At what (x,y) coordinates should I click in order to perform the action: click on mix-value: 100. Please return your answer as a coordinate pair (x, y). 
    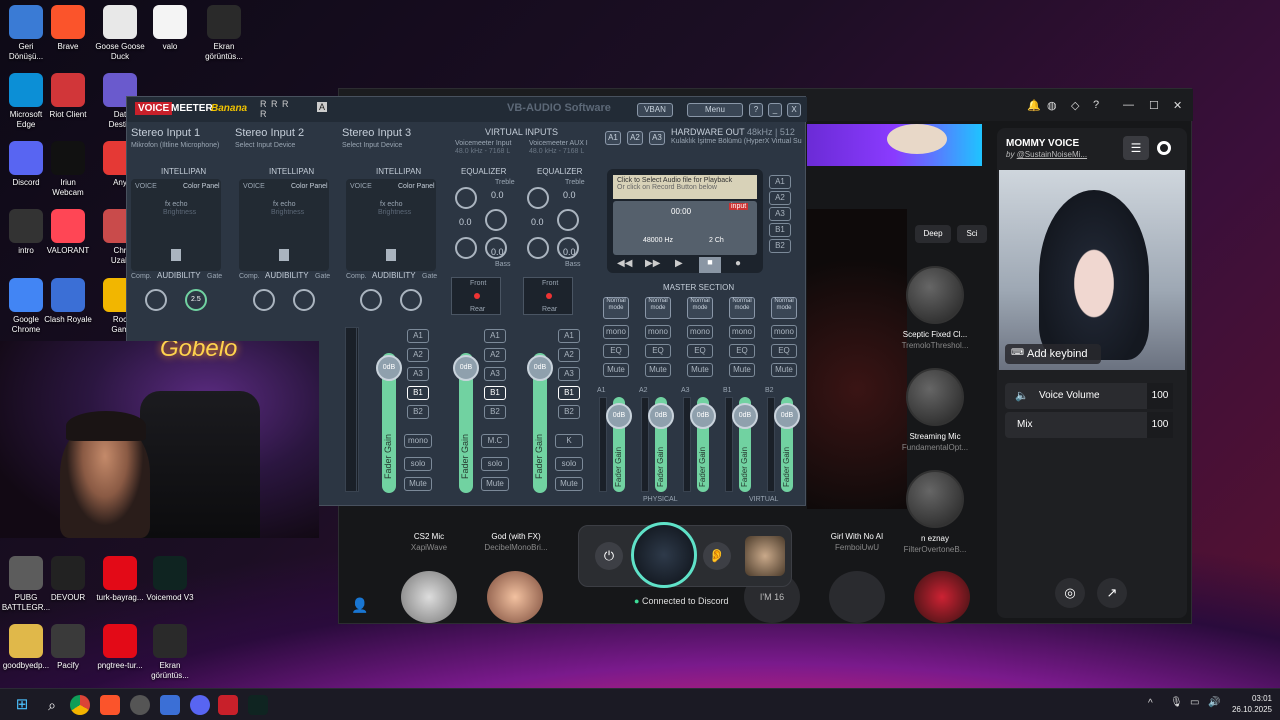
    Looking at the image, I should click on (1160, 425).